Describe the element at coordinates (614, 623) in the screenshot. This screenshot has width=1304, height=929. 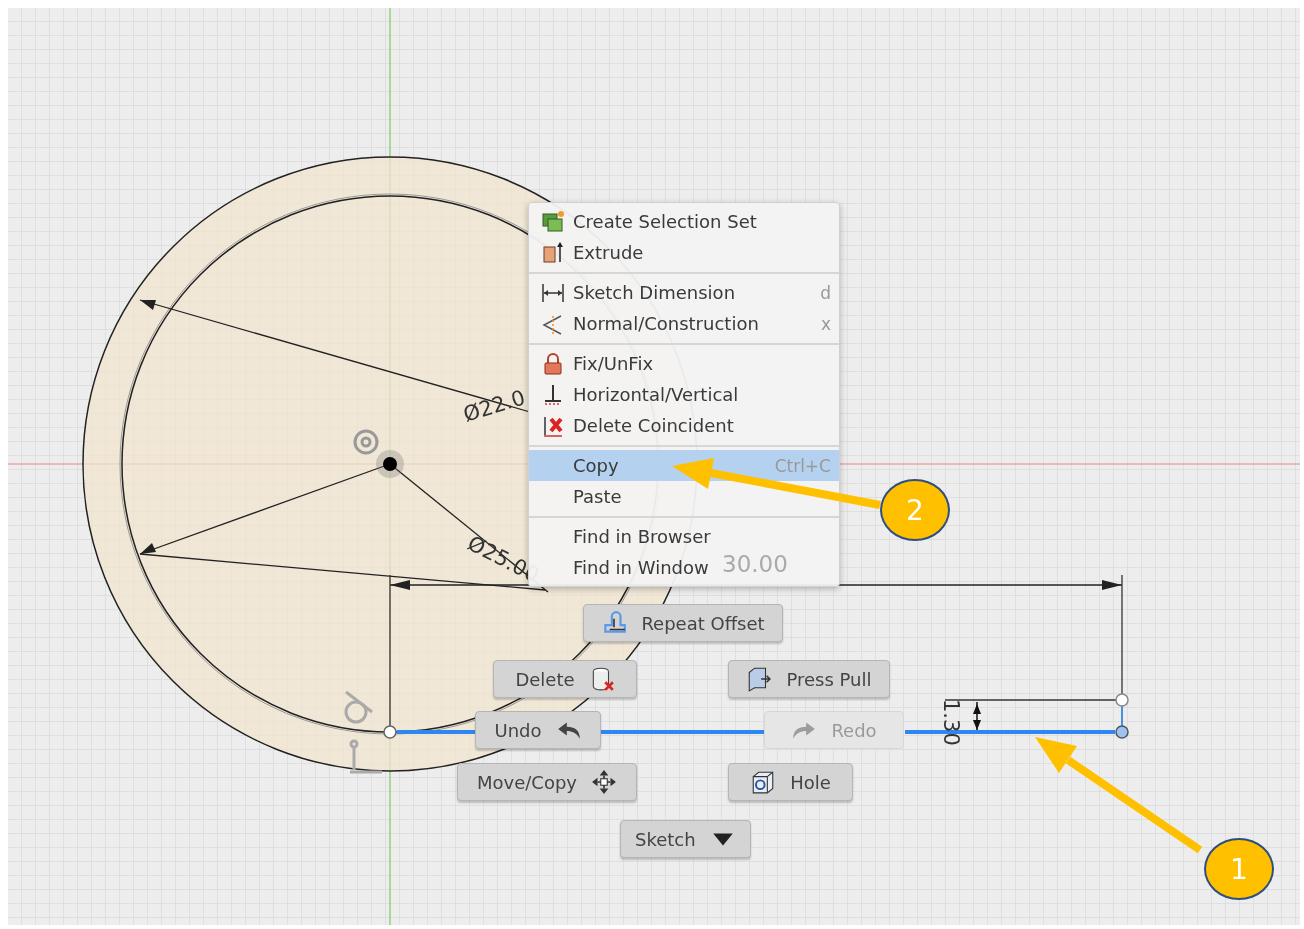
I see `offset-icon` at that location.